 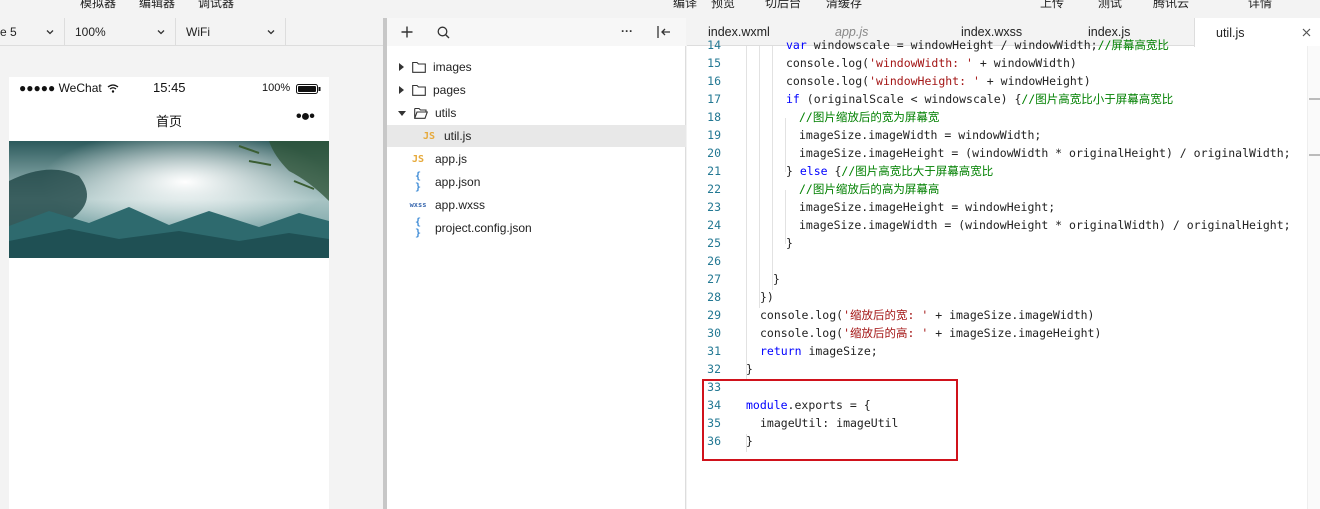 I want to click on code-text: return imageSize;, so click(x=819, y=351).